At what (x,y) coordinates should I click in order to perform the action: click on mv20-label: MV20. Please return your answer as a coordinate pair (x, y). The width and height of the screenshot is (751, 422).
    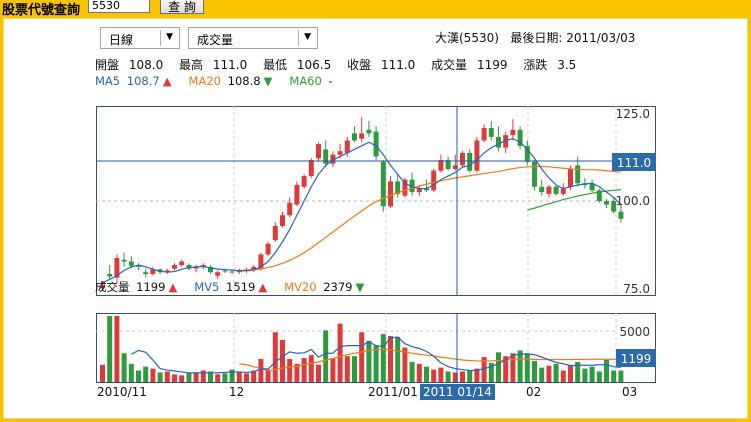
    Looking at the image, I should click on (300, 287).